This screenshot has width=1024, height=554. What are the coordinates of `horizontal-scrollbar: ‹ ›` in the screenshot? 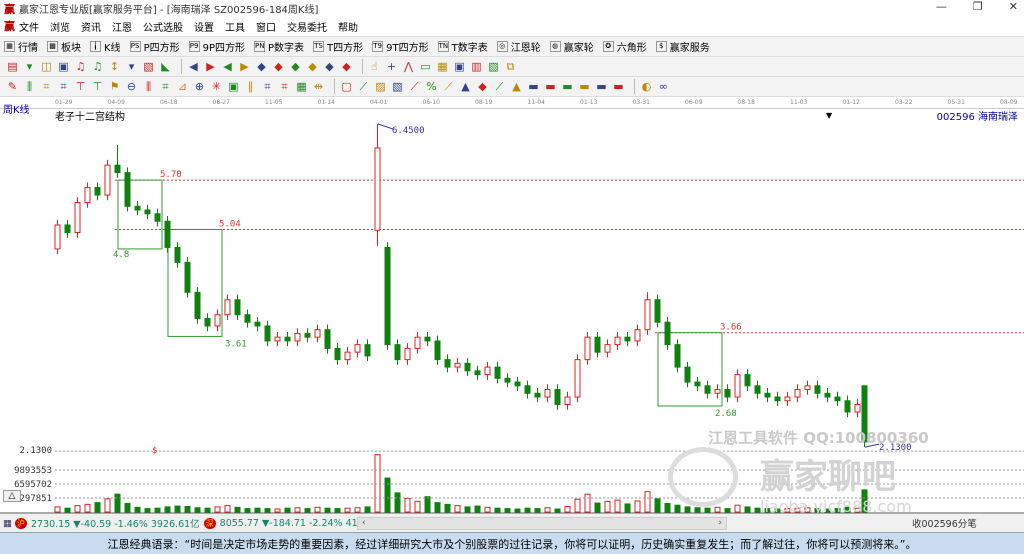 It's located at (542, 523).